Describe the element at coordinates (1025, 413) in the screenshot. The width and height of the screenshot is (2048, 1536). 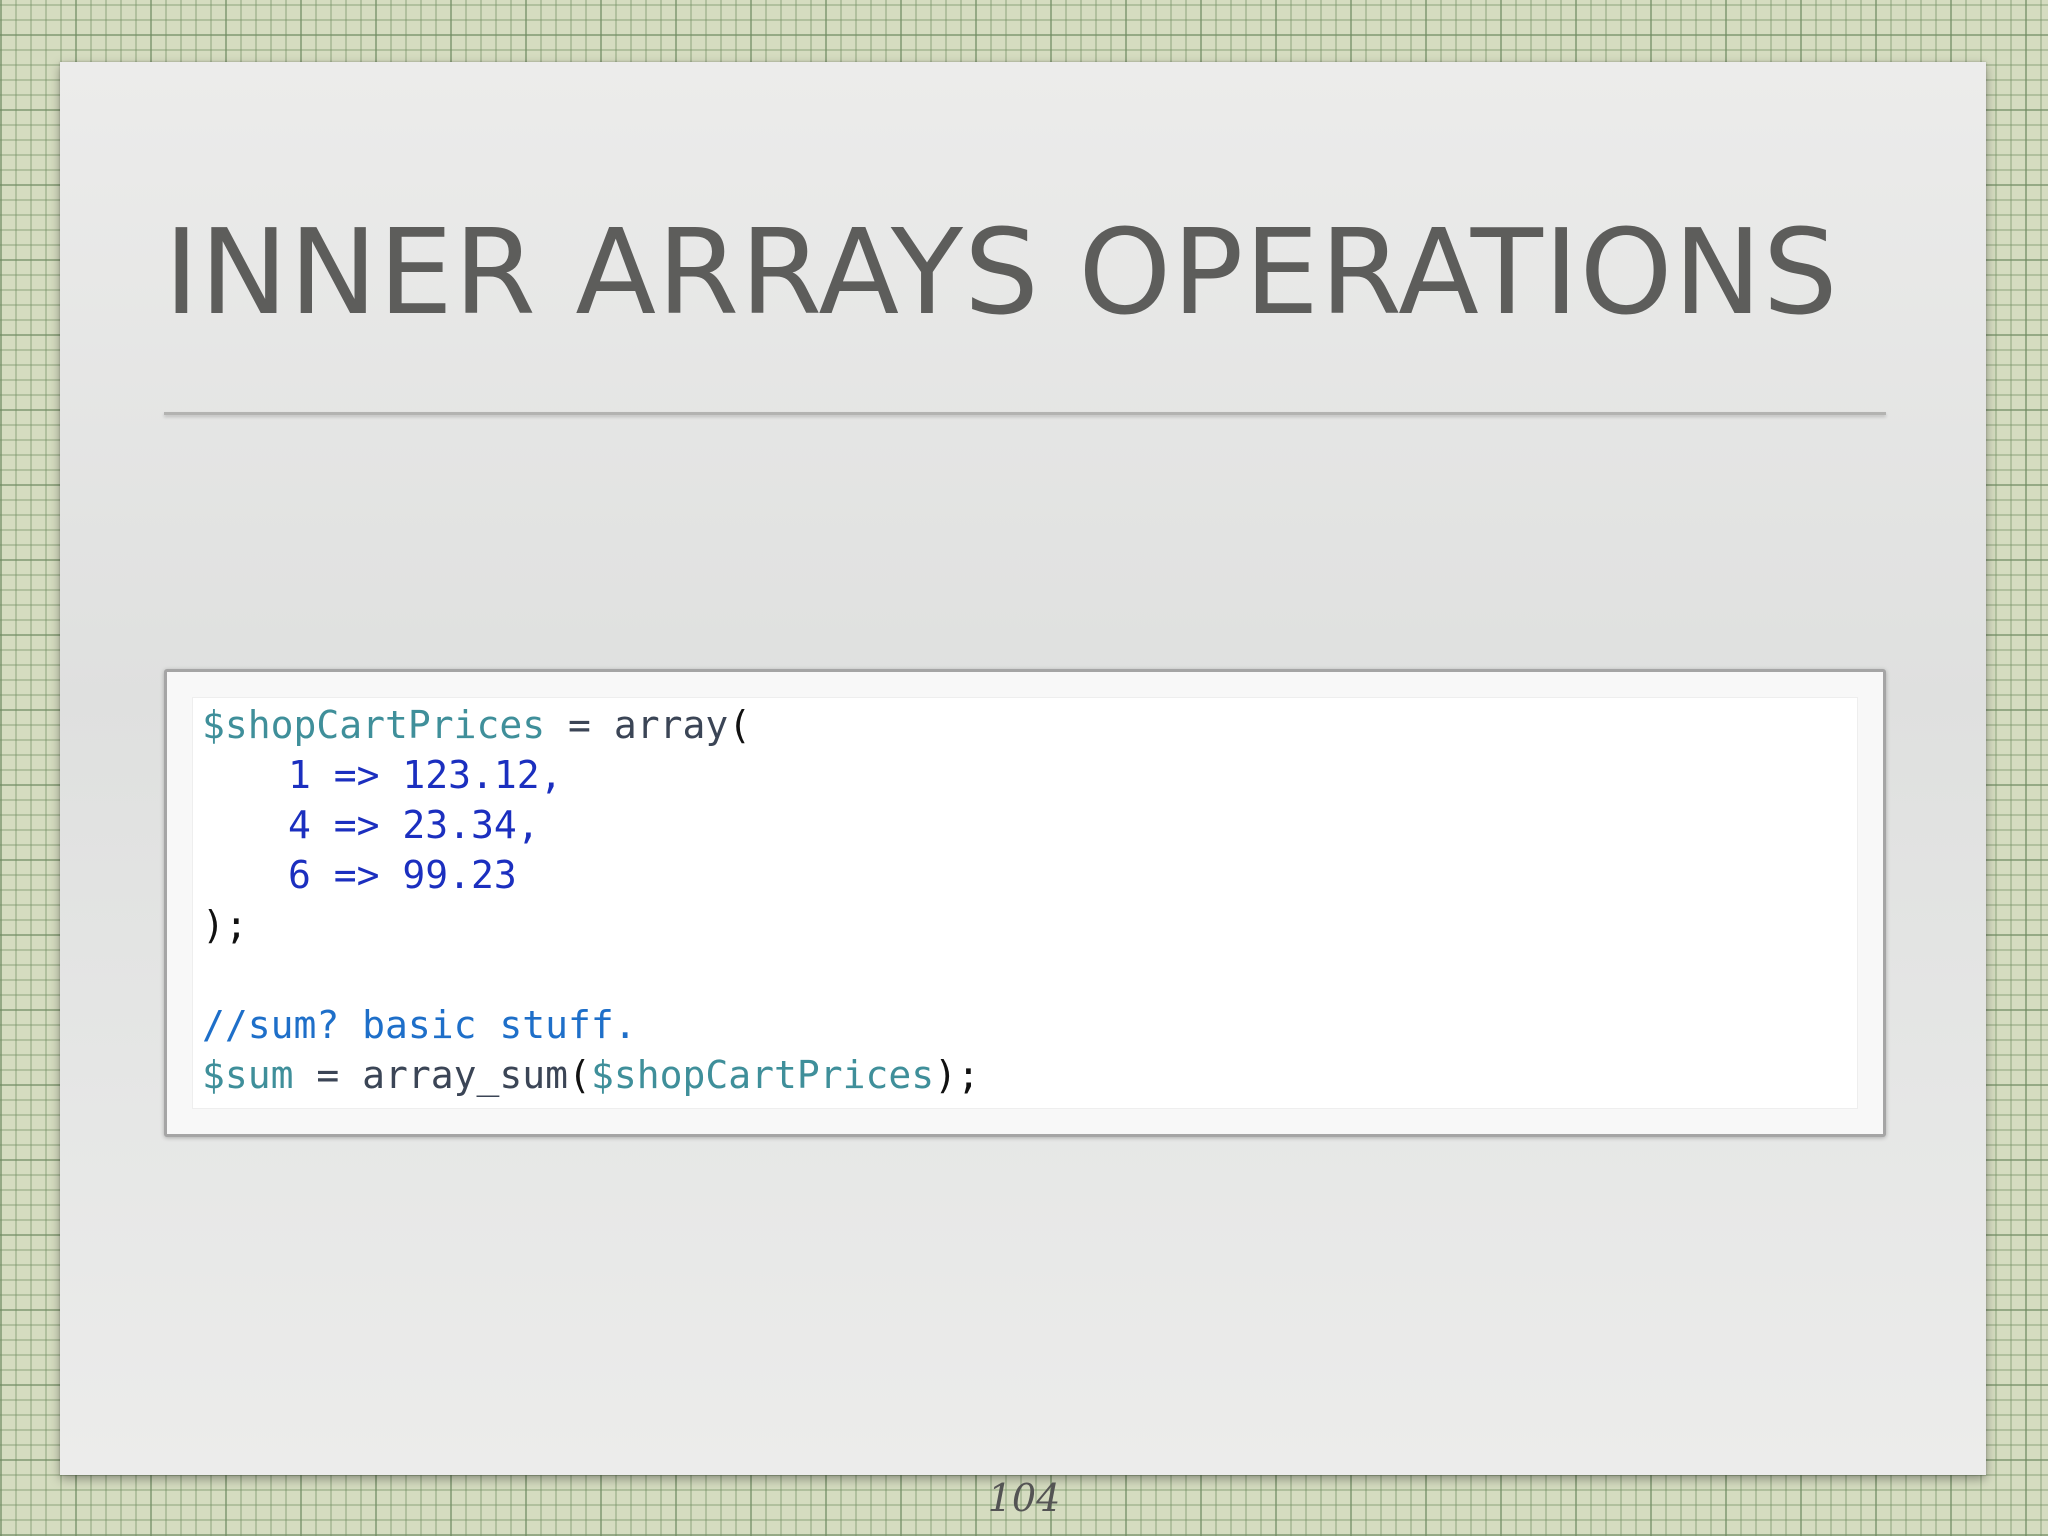
I see `title-divider` at that location.